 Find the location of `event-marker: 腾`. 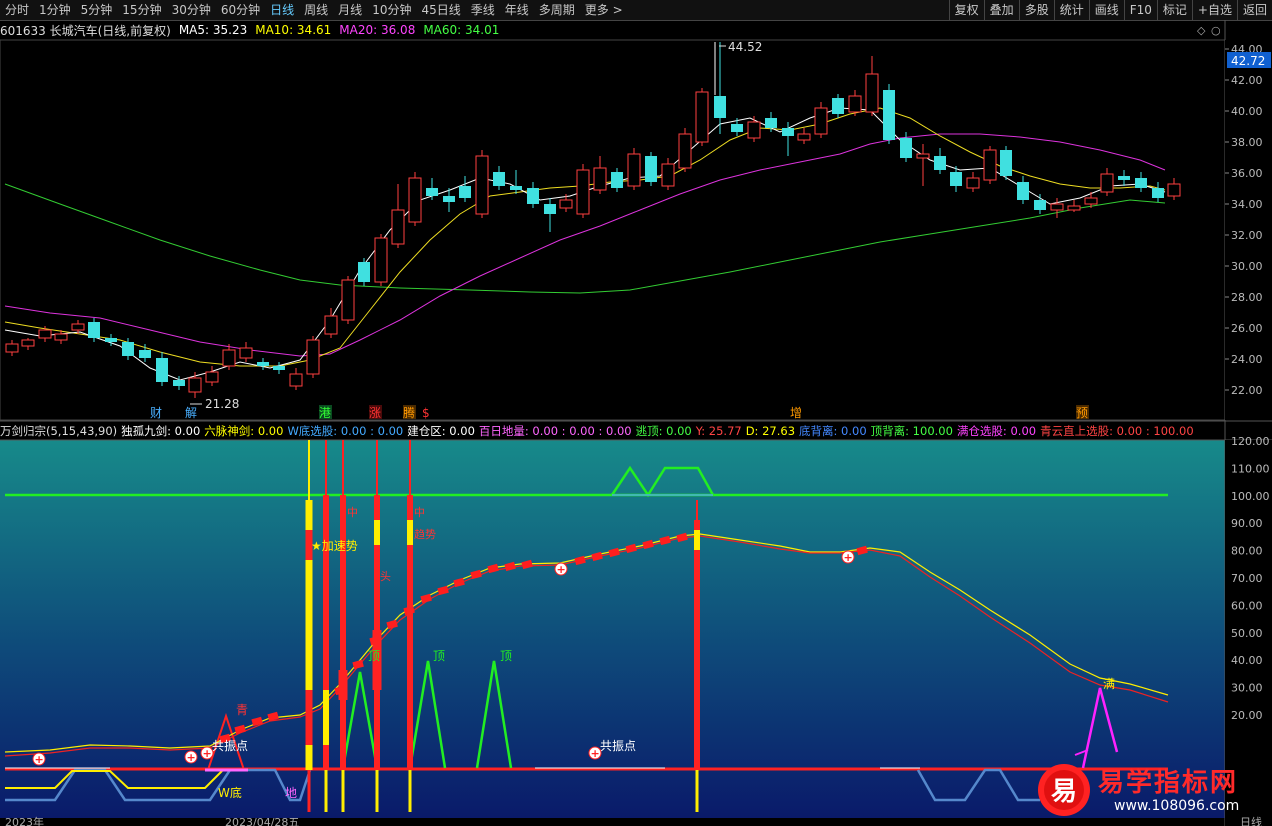

event-marker: 腾 is located at coordinates (409, 412).